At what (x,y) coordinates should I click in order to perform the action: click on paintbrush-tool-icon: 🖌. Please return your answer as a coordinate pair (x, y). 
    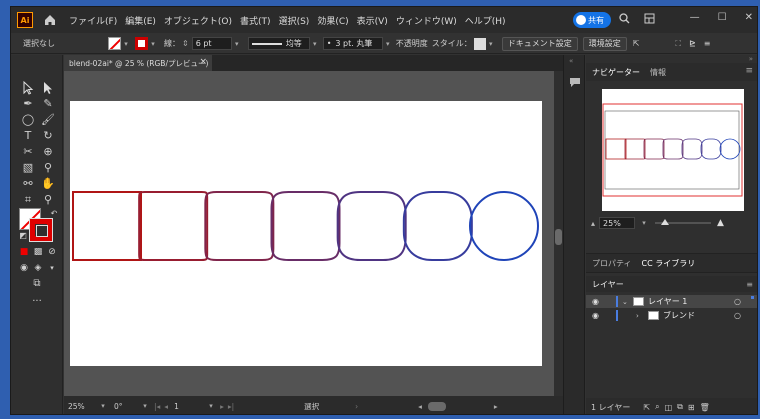
    Looking at the image, I should click on (48, 120).